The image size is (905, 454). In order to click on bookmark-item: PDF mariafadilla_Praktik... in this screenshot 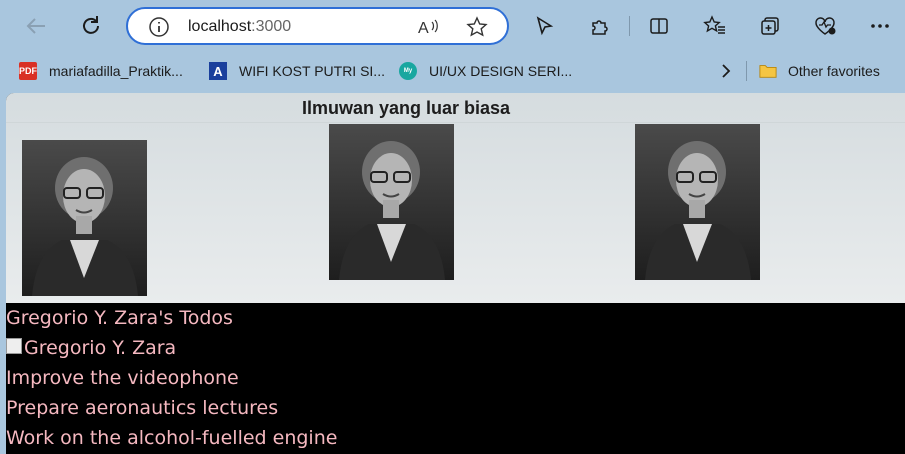, I will do `click(101, 71)`.